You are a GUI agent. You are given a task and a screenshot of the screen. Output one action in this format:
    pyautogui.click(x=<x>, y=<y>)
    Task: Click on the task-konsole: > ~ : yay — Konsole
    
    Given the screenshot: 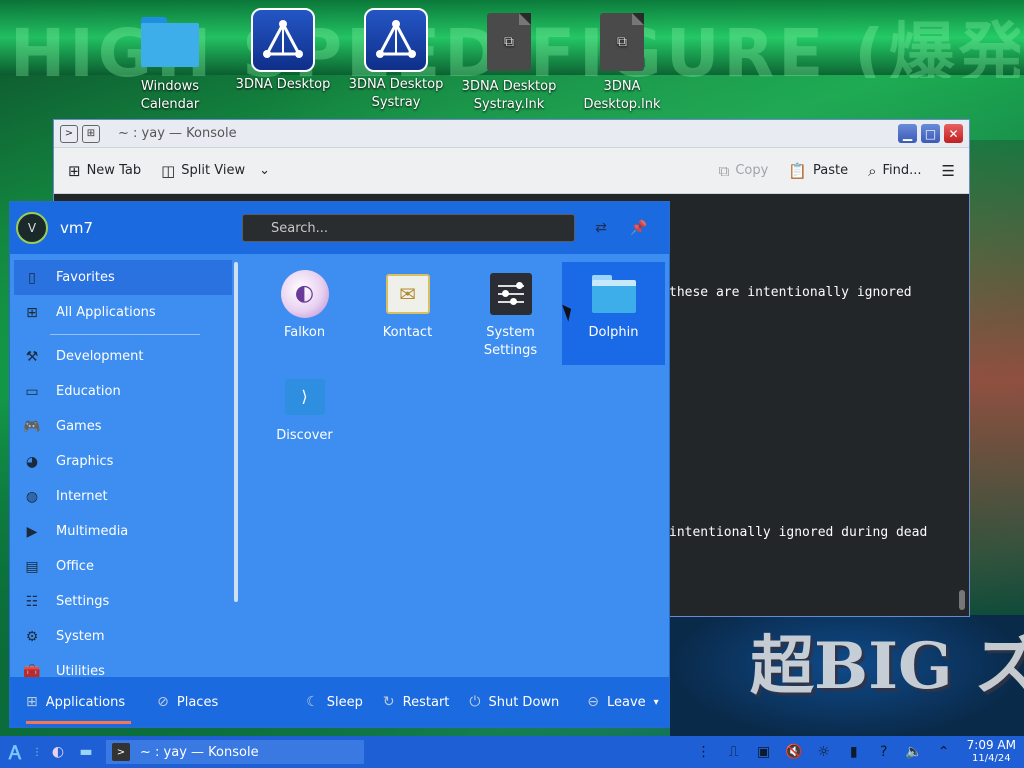 What is the action you would take?
    pyautogui.click(x=235, y=752)
    